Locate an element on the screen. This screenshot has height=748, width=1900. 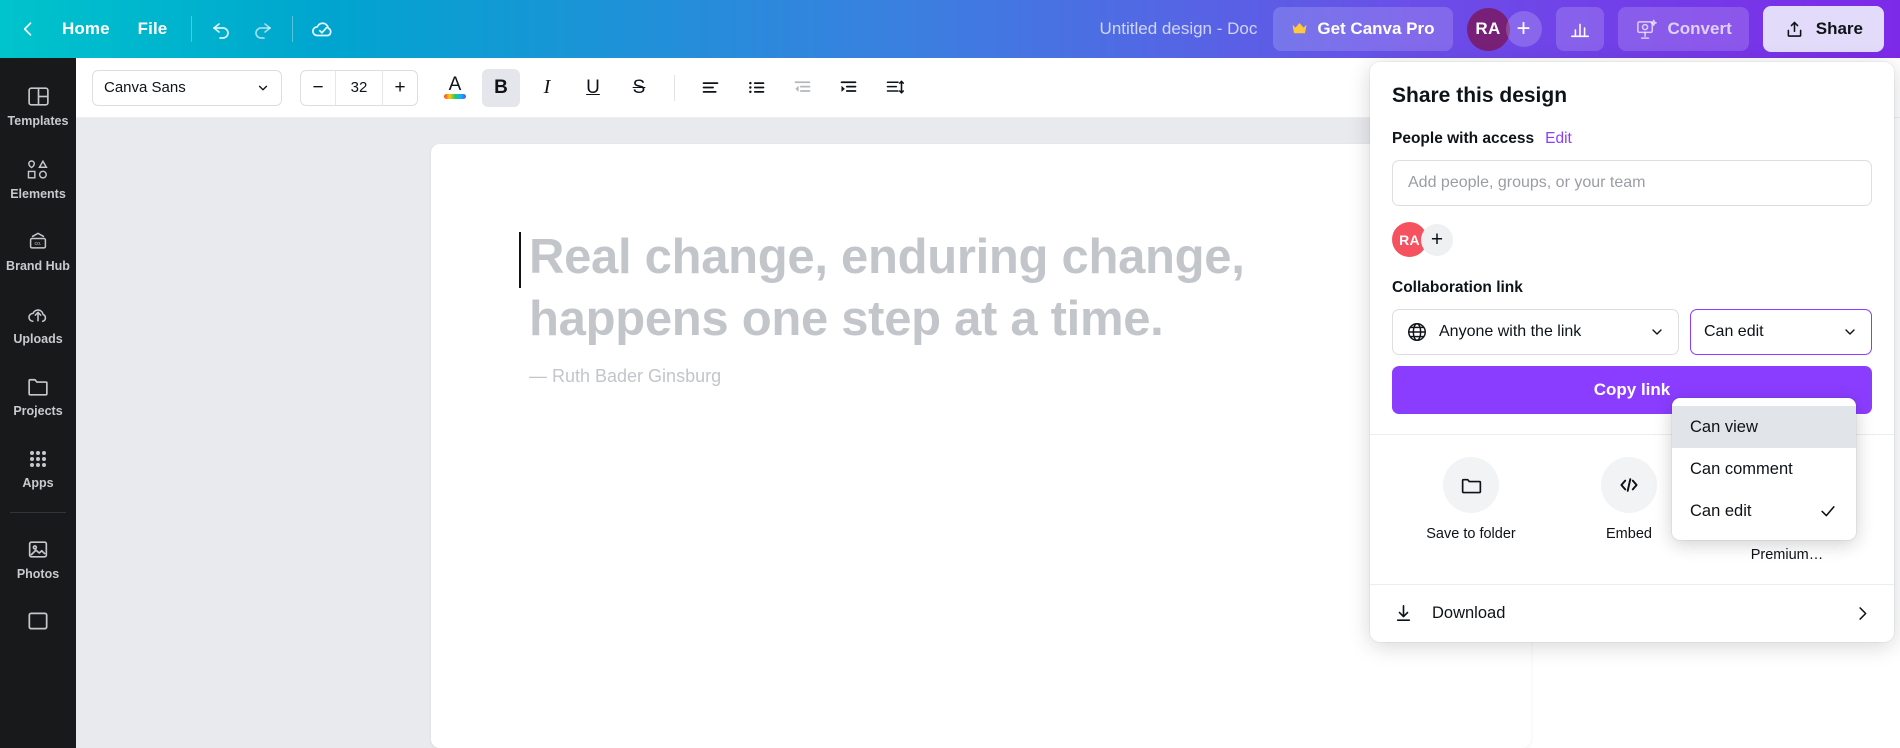
convert-icon is located at coordinates (1646, 29).